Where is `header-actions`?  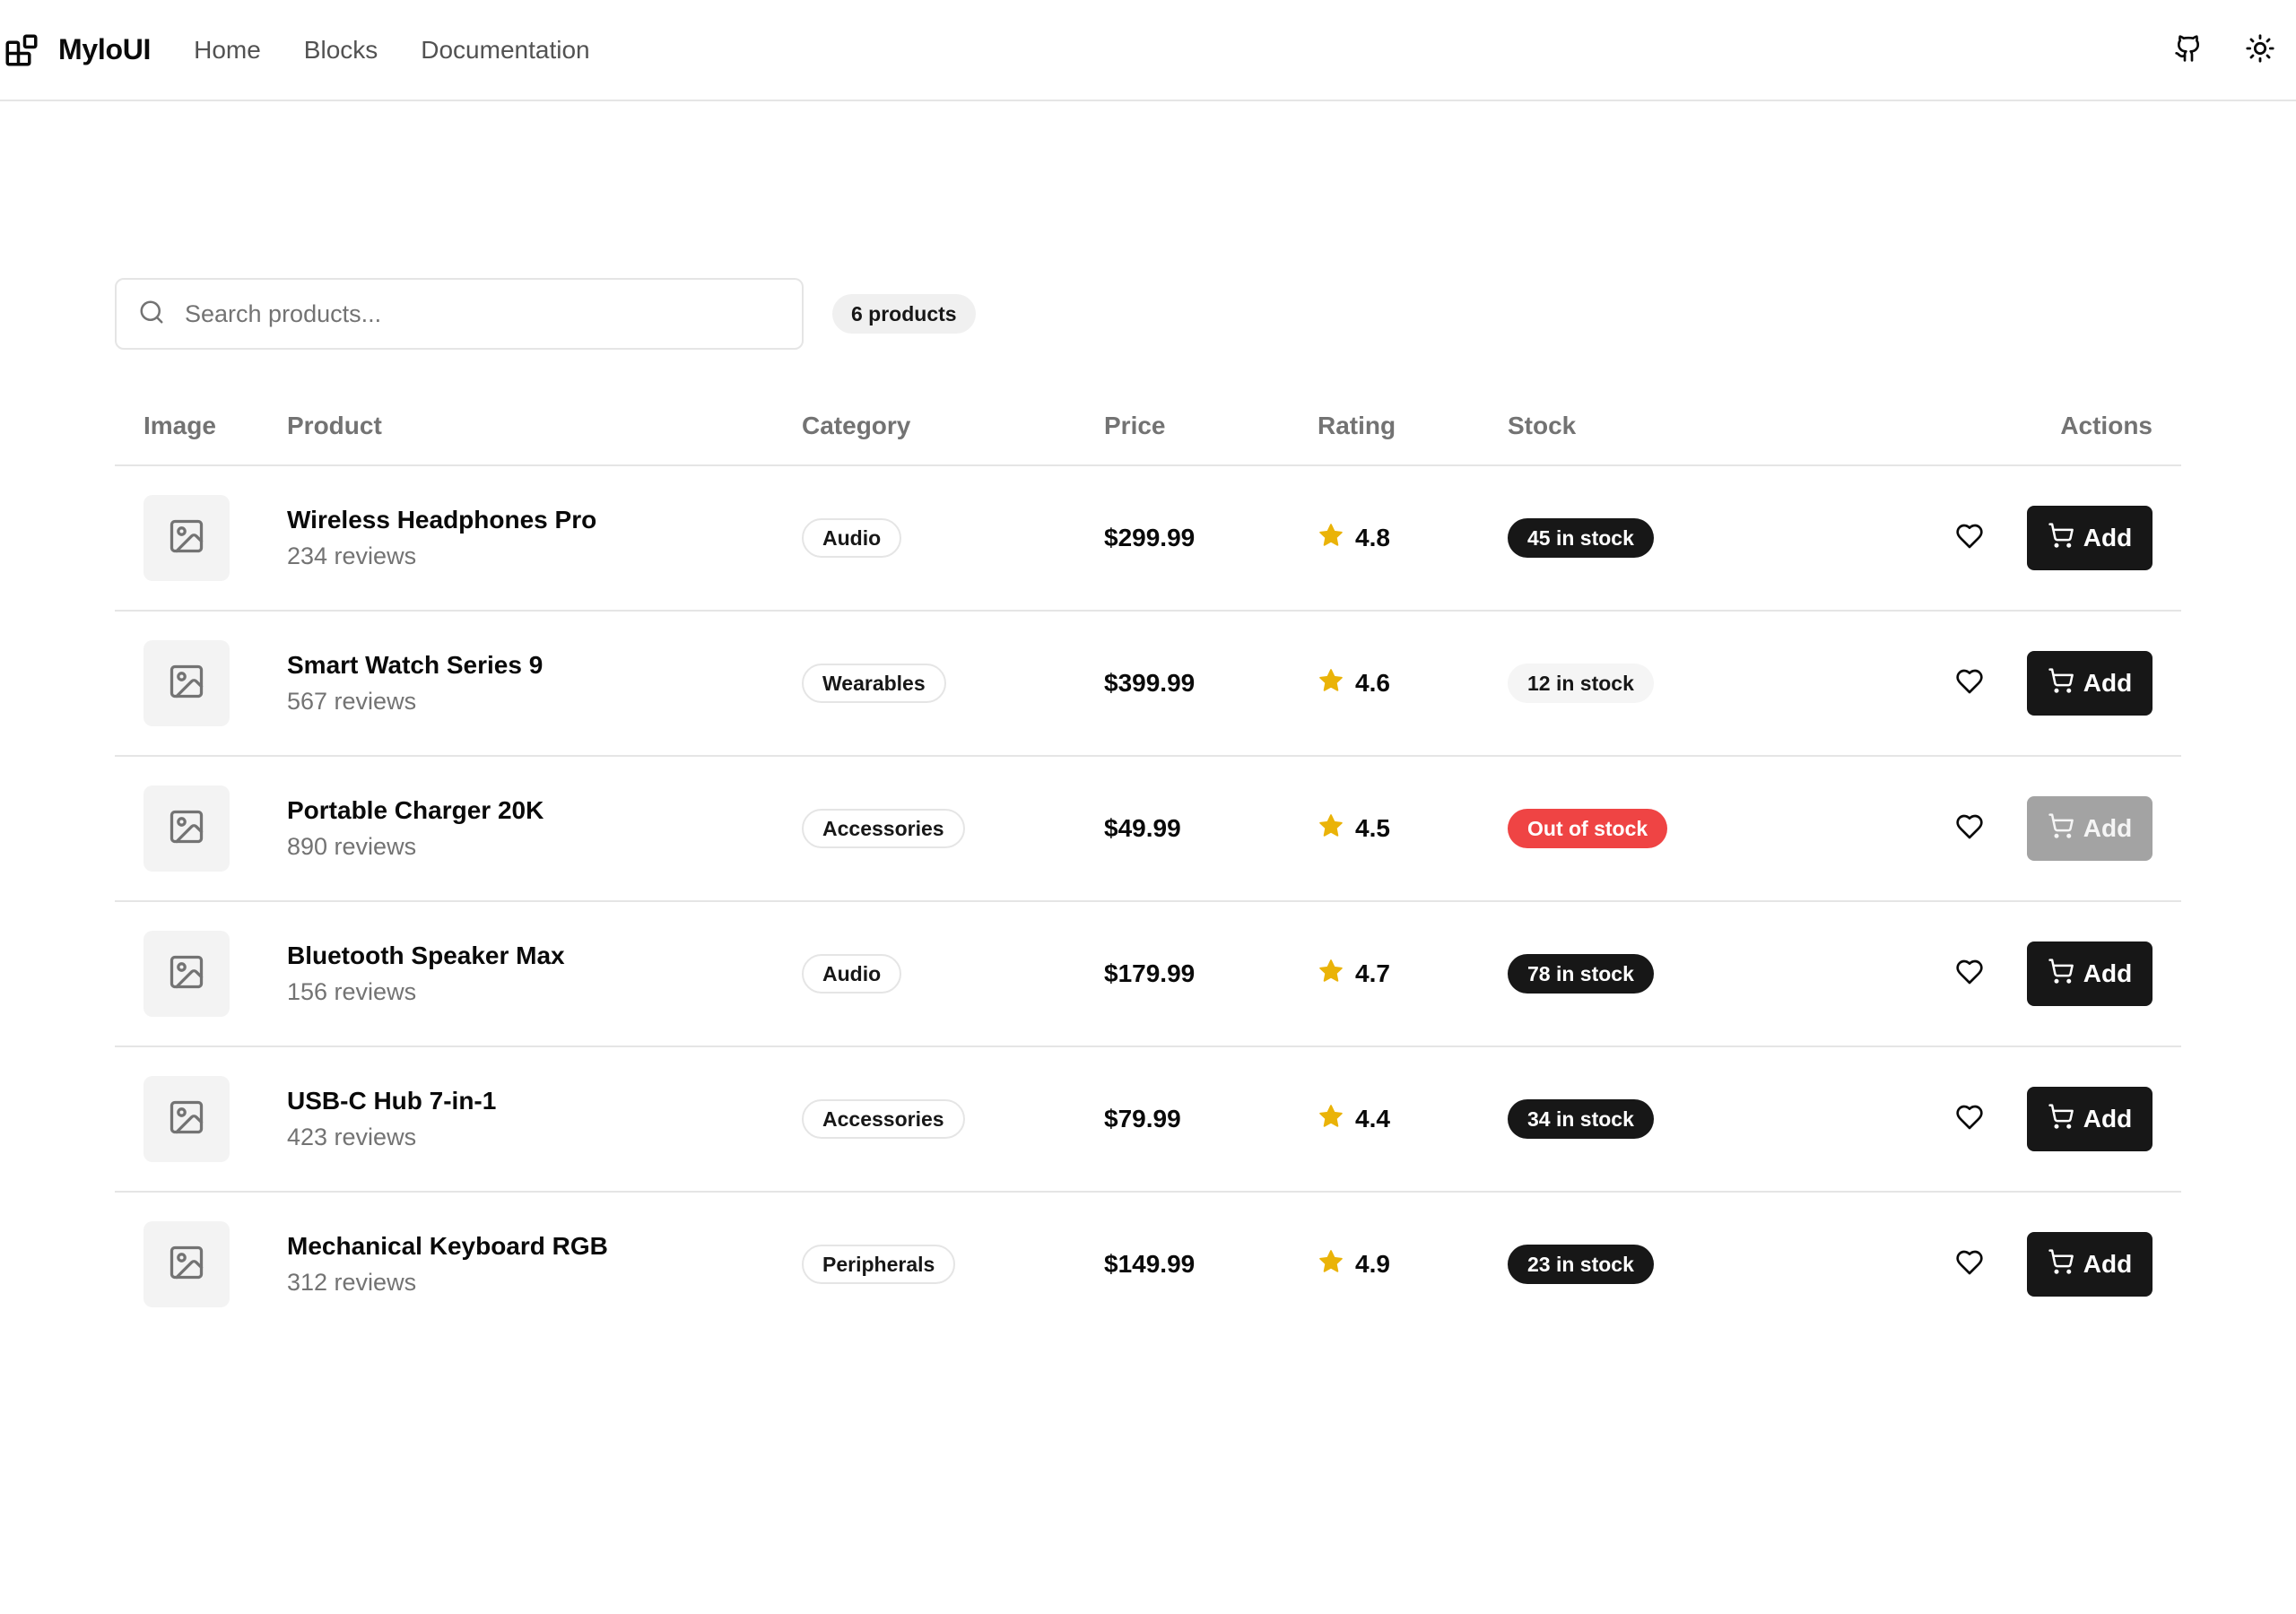
header-actions is located at coordinates (2229, 50).